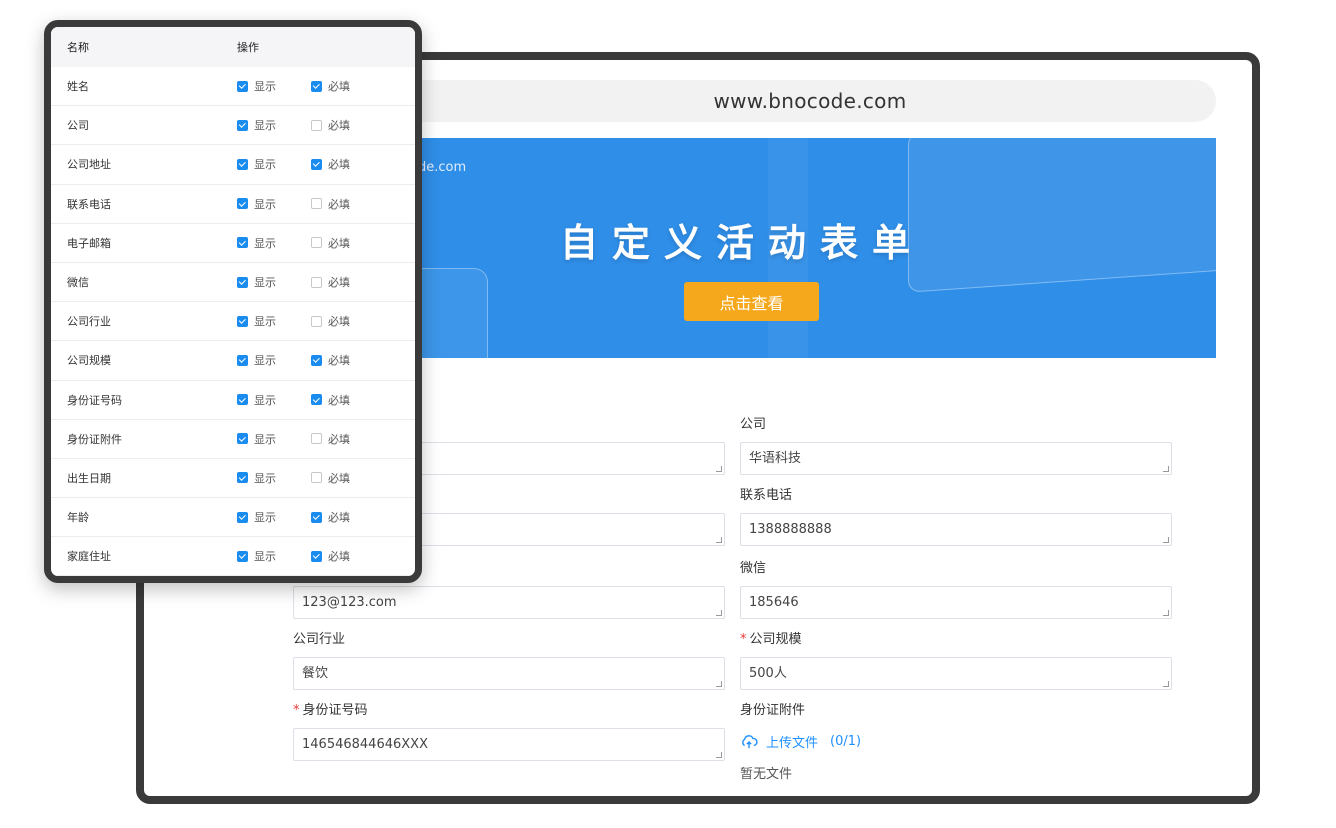  What do you see at coordinates (509, 744) in the screenshot?
I see `field-input: 146546844646XXX` at bounding box center [509, 744].